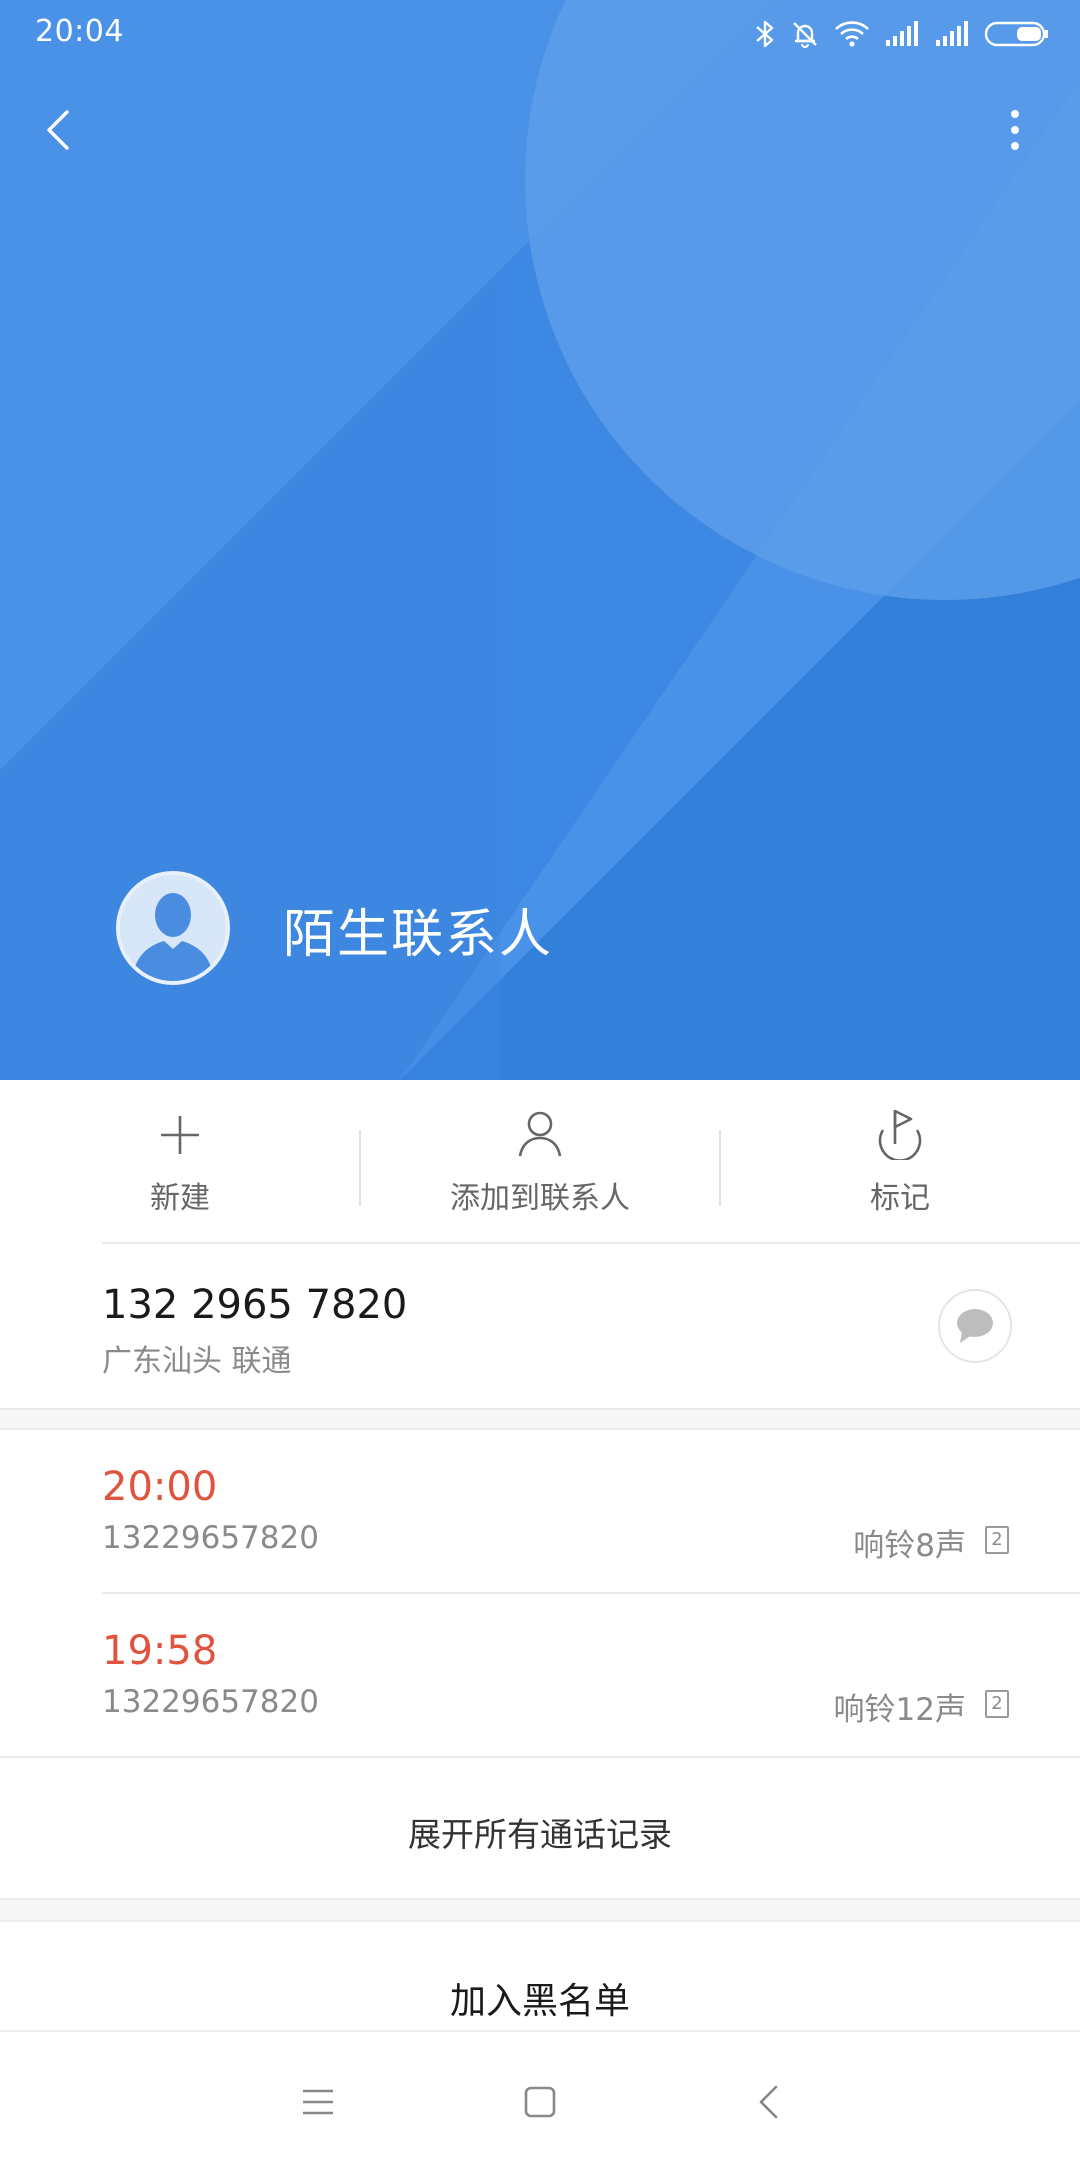 The height and width of the screenshot is (2160, 1080). Describe the element at coordinates (540, 1511) in the screenshot. I see `call-log-item: 20:00 13229657820 响铃8声 2` at that location.